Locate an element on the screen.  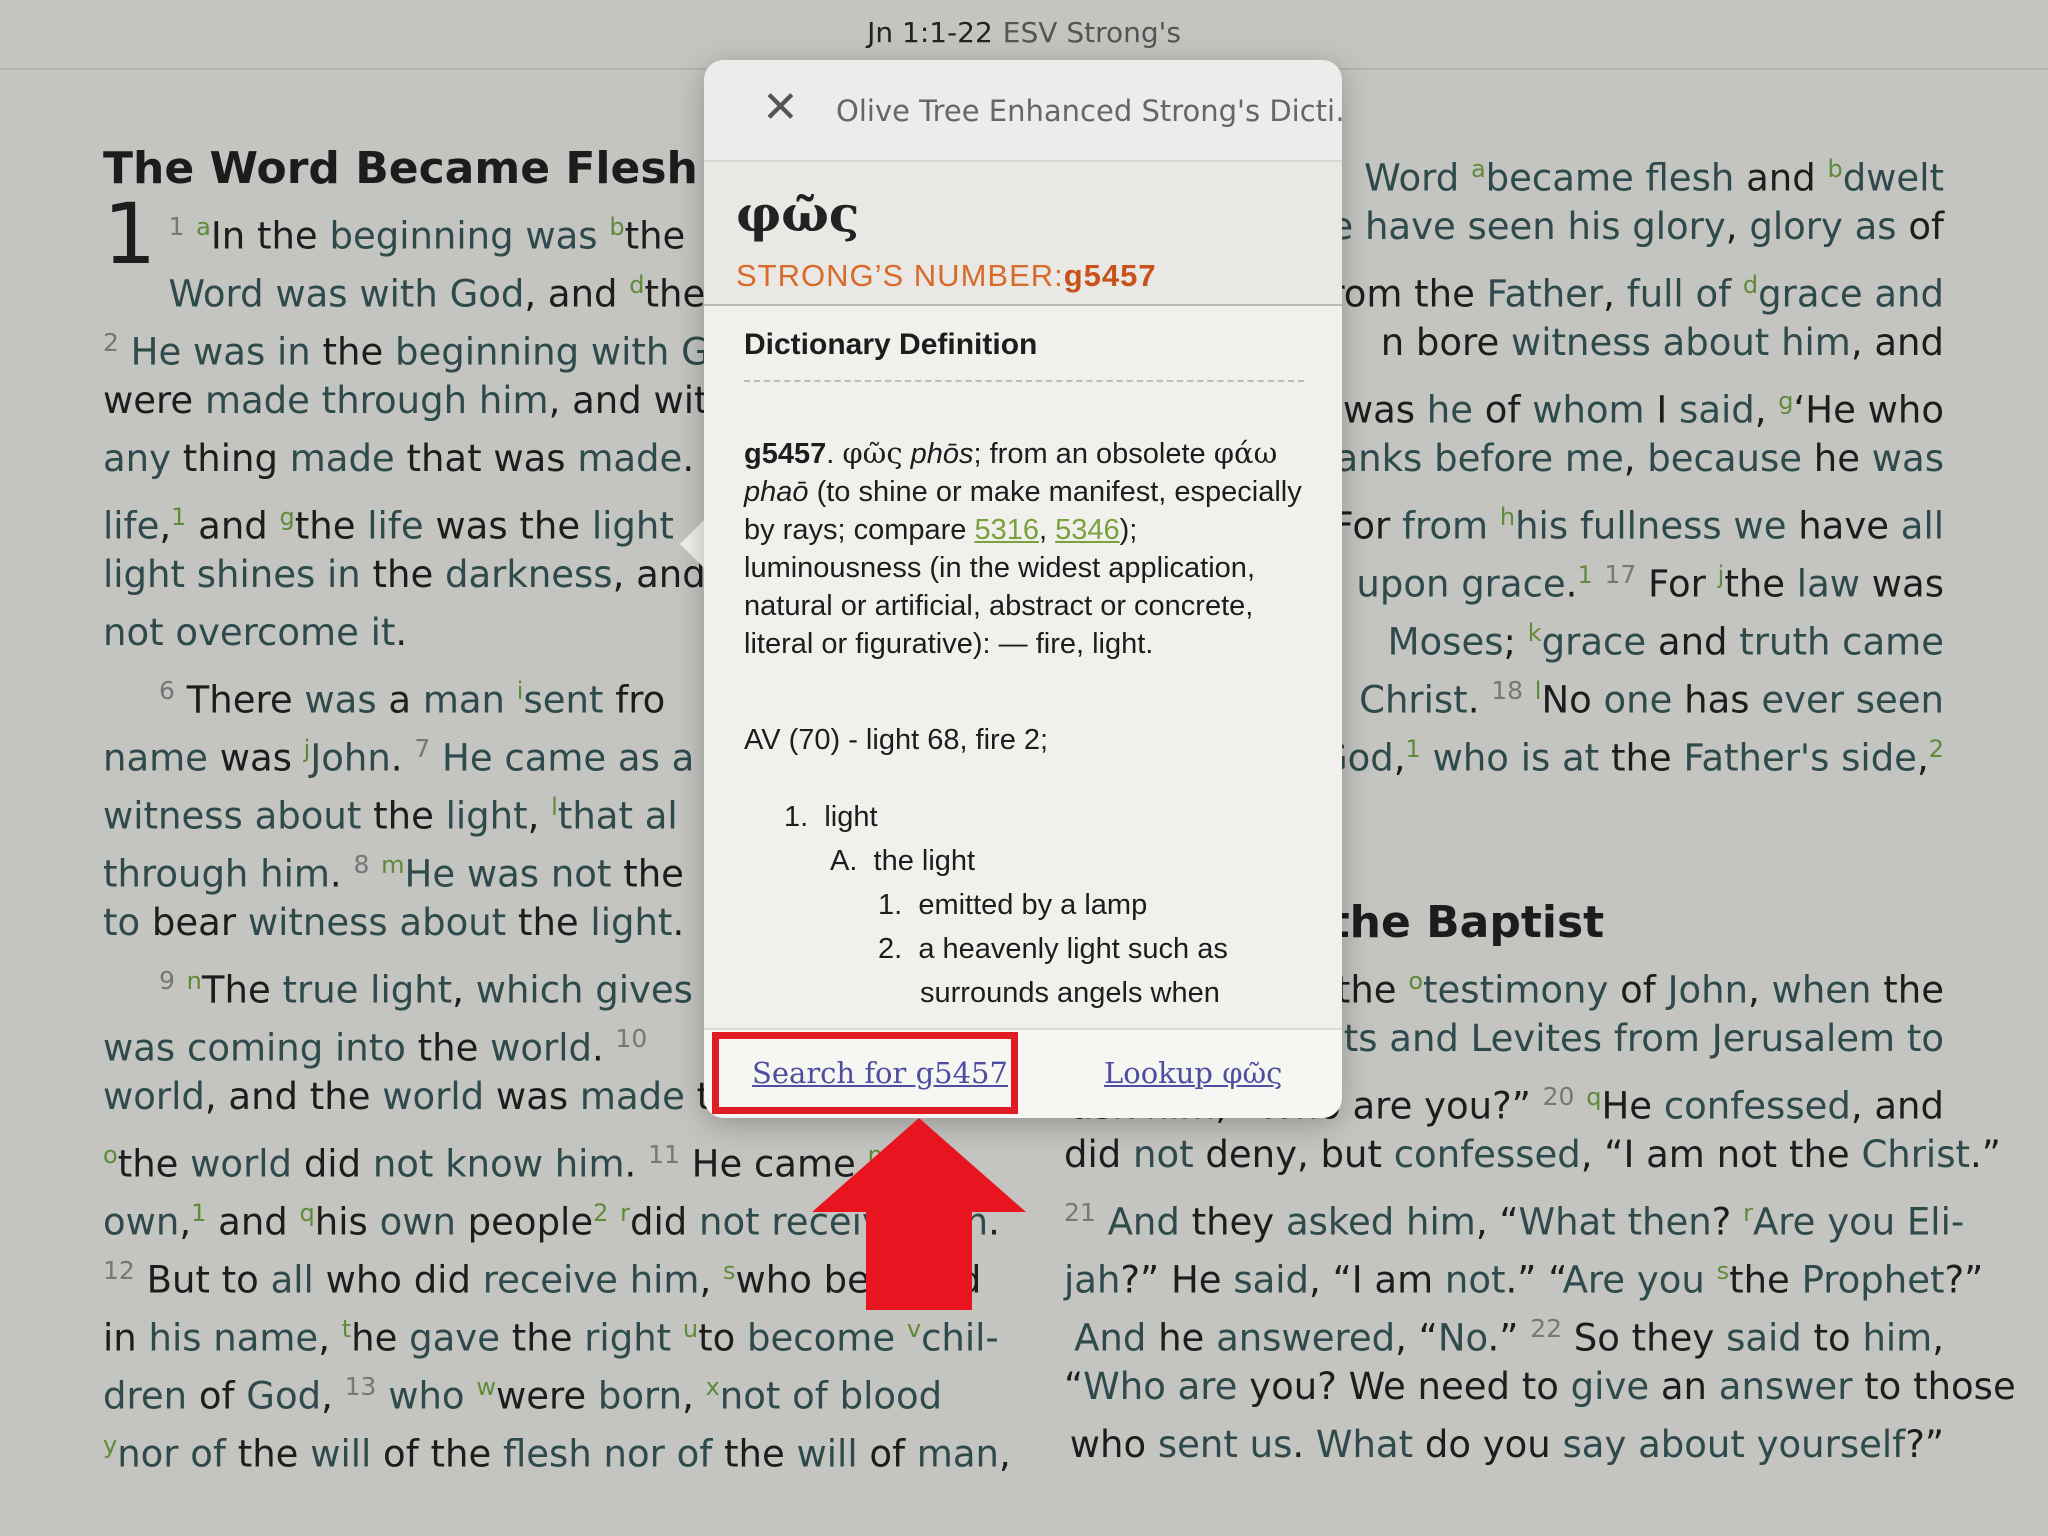
chapter-number: 1 is located at coordinates (130, 234).